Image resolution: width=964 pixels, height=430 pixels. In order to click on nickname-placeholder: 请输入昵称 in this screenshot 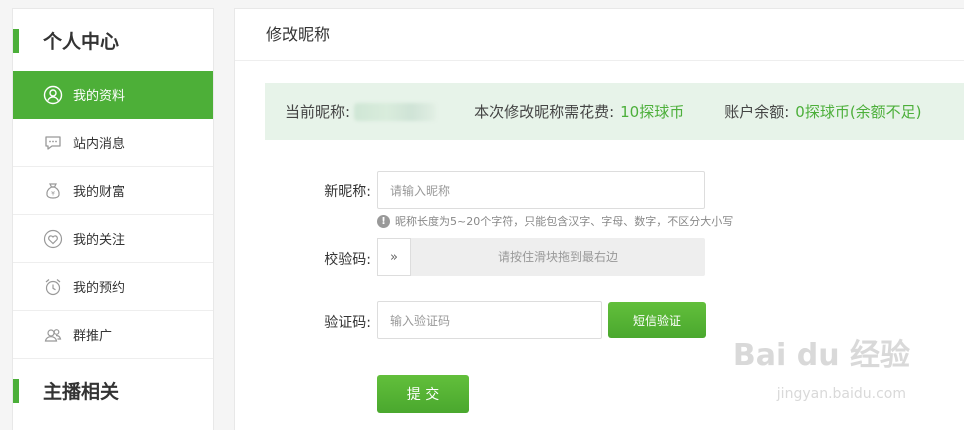, I will do `click(420, 190)`.